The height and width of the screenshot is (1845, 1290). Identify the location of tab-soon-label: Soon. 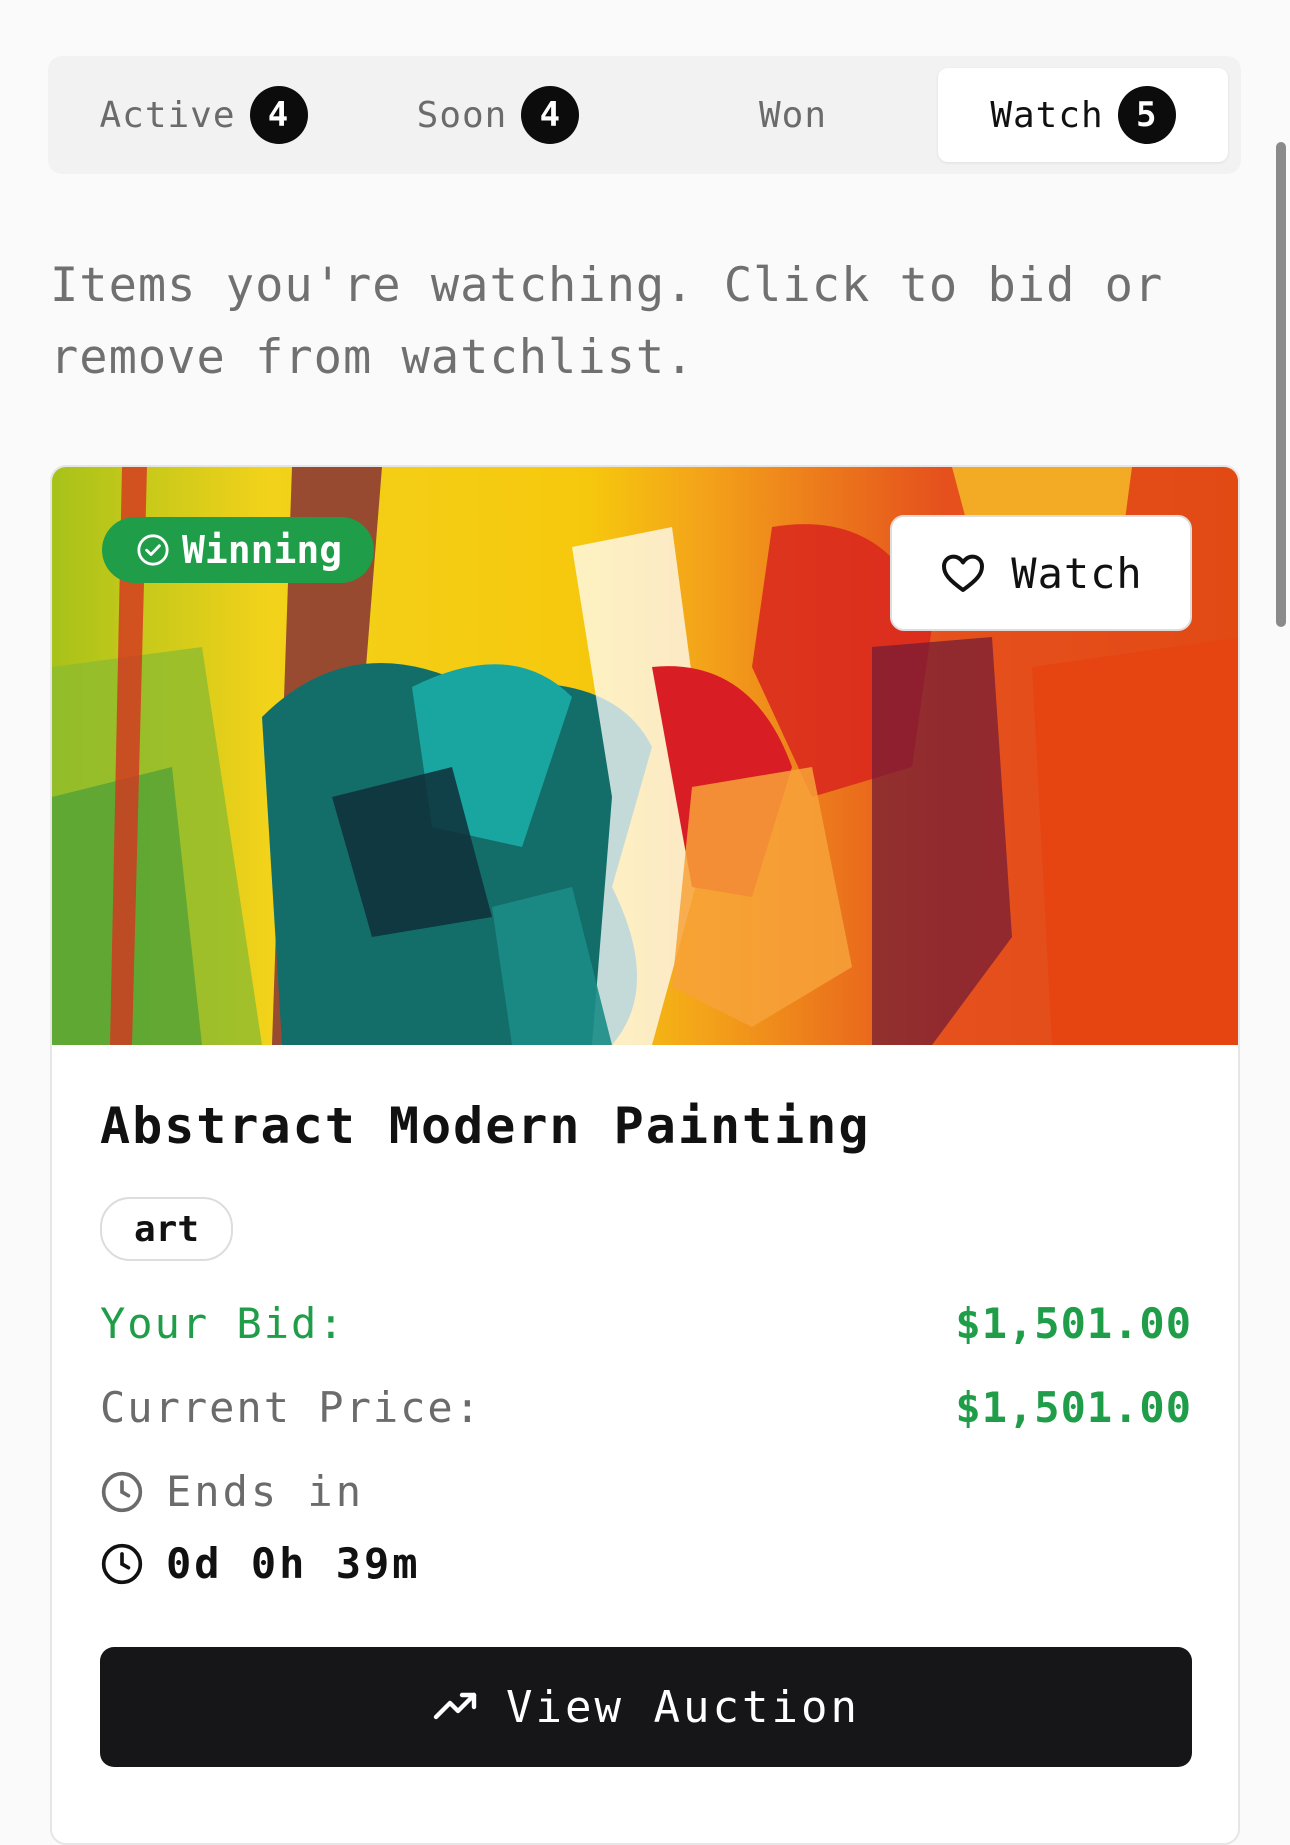
(462, 115).